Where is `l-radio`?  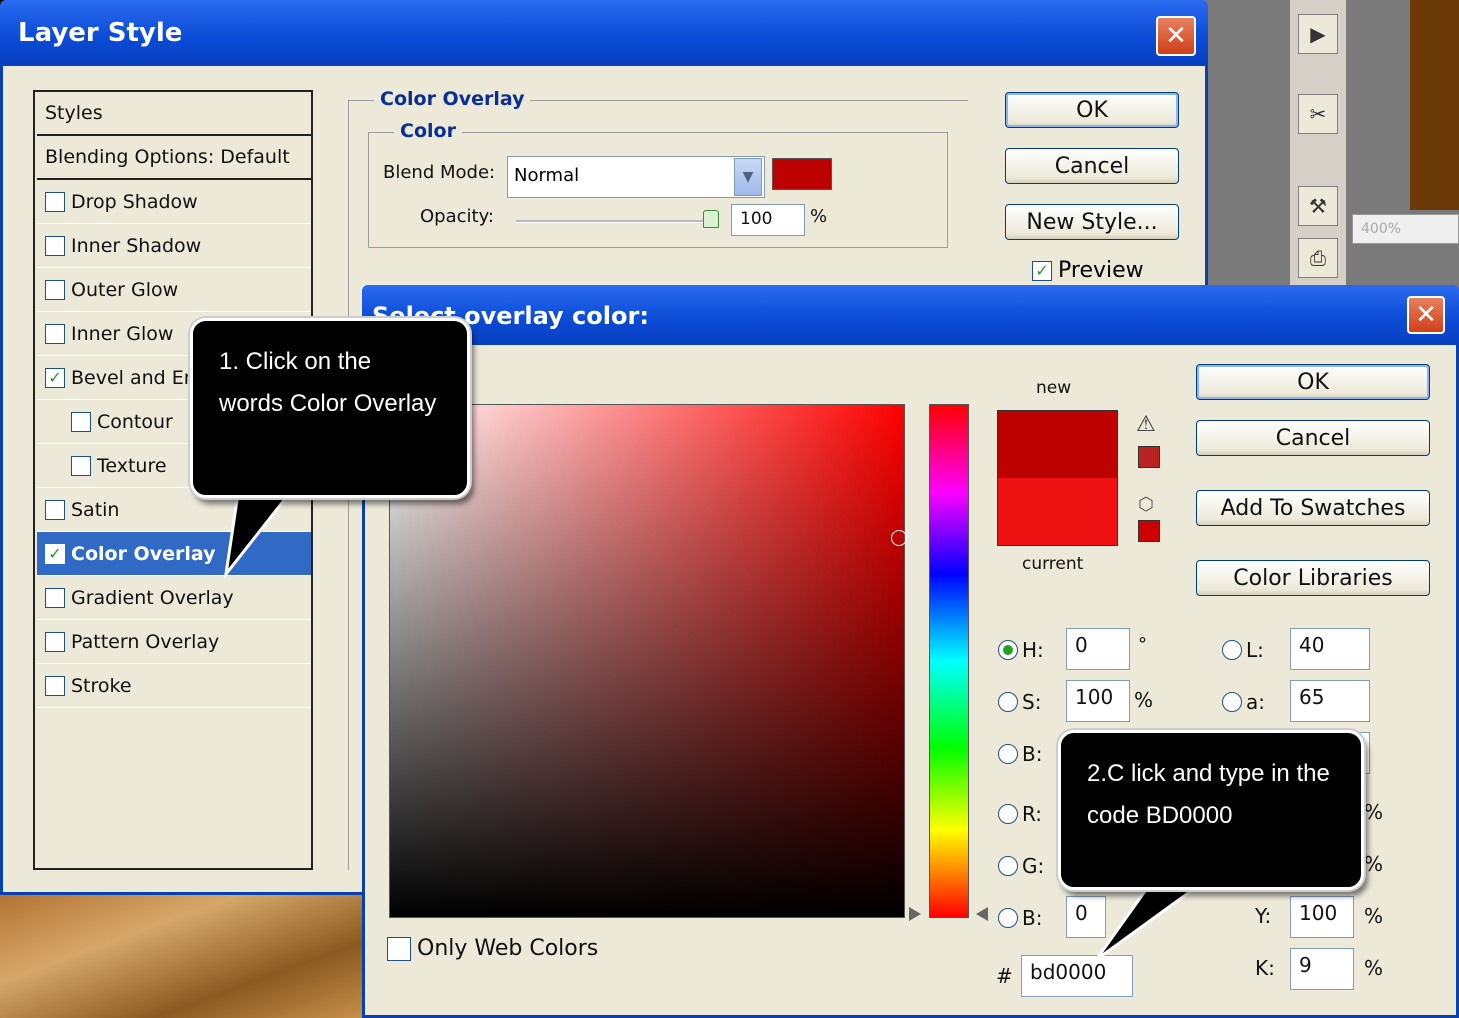
l-radio is located at coordinates (1232, 650).